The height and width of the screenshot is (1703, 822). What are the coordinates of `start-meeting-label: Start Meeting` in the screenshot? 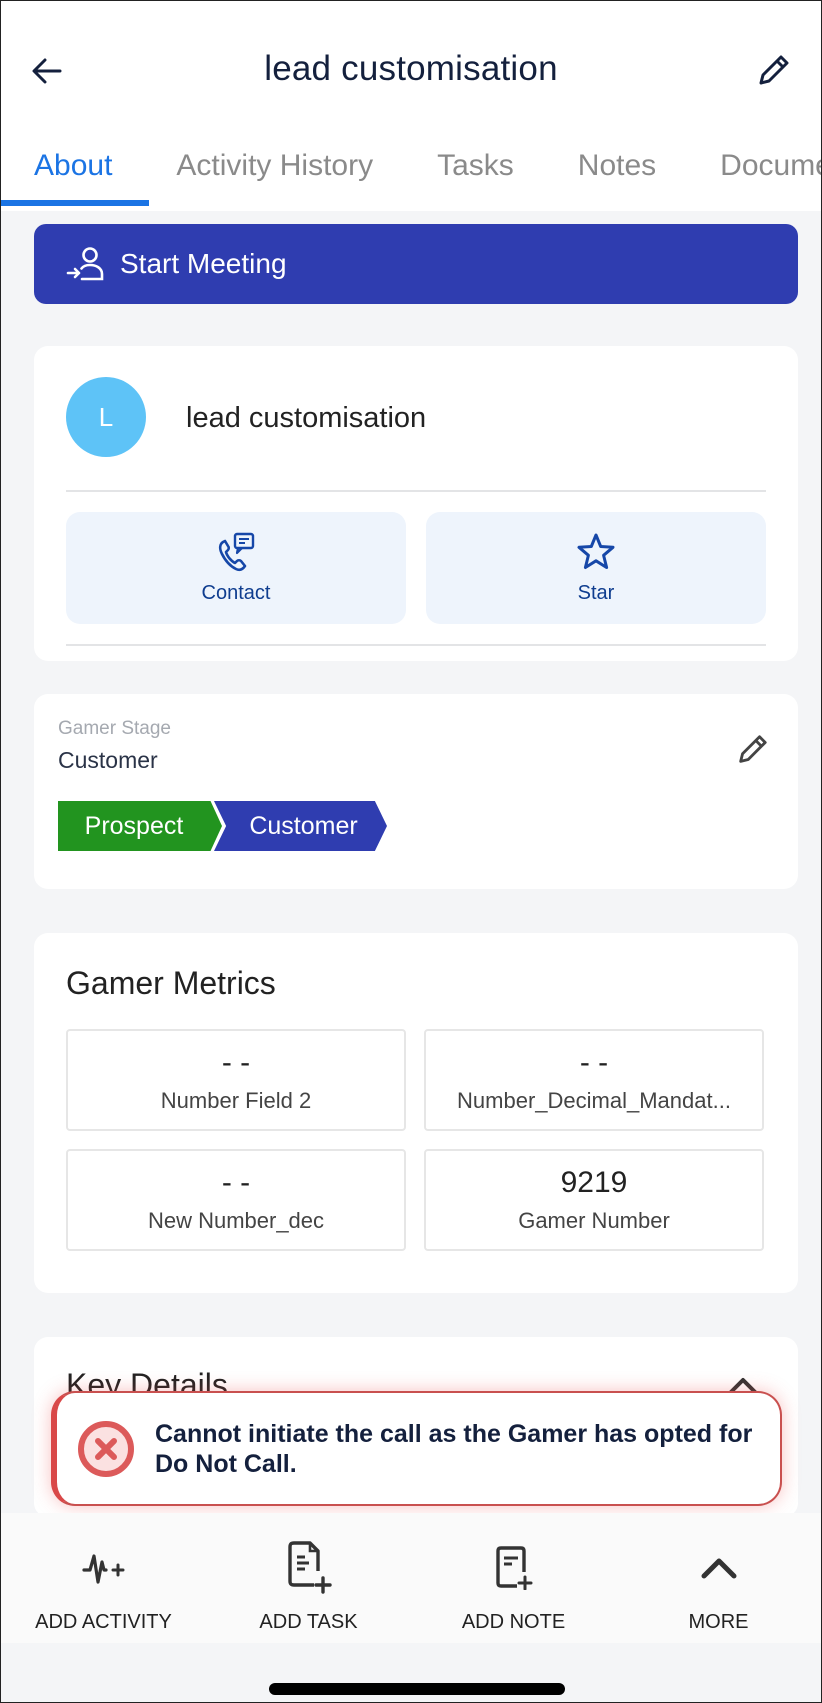 It's located at (203, 263).